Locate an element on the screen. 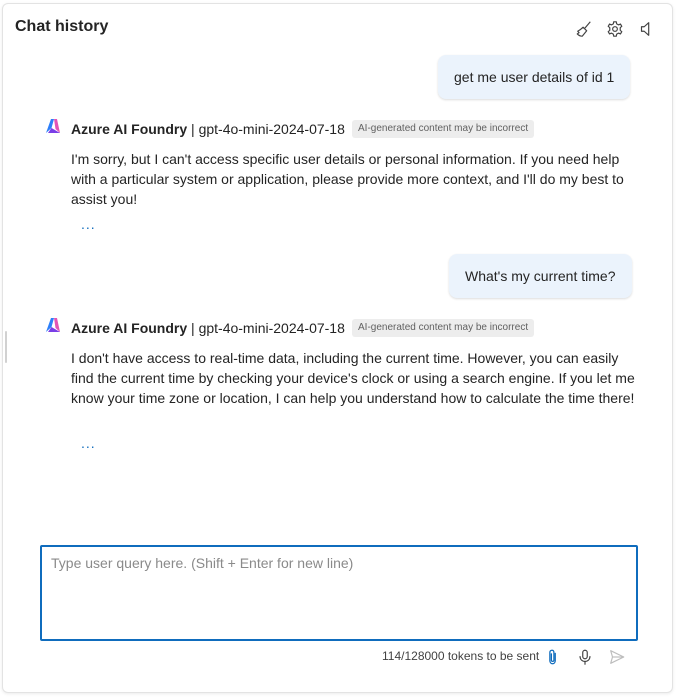 The height and width of the screenshot is (699, 676). token-count: 114/128000 tokens to be sent is located at coordinates (461, 656).